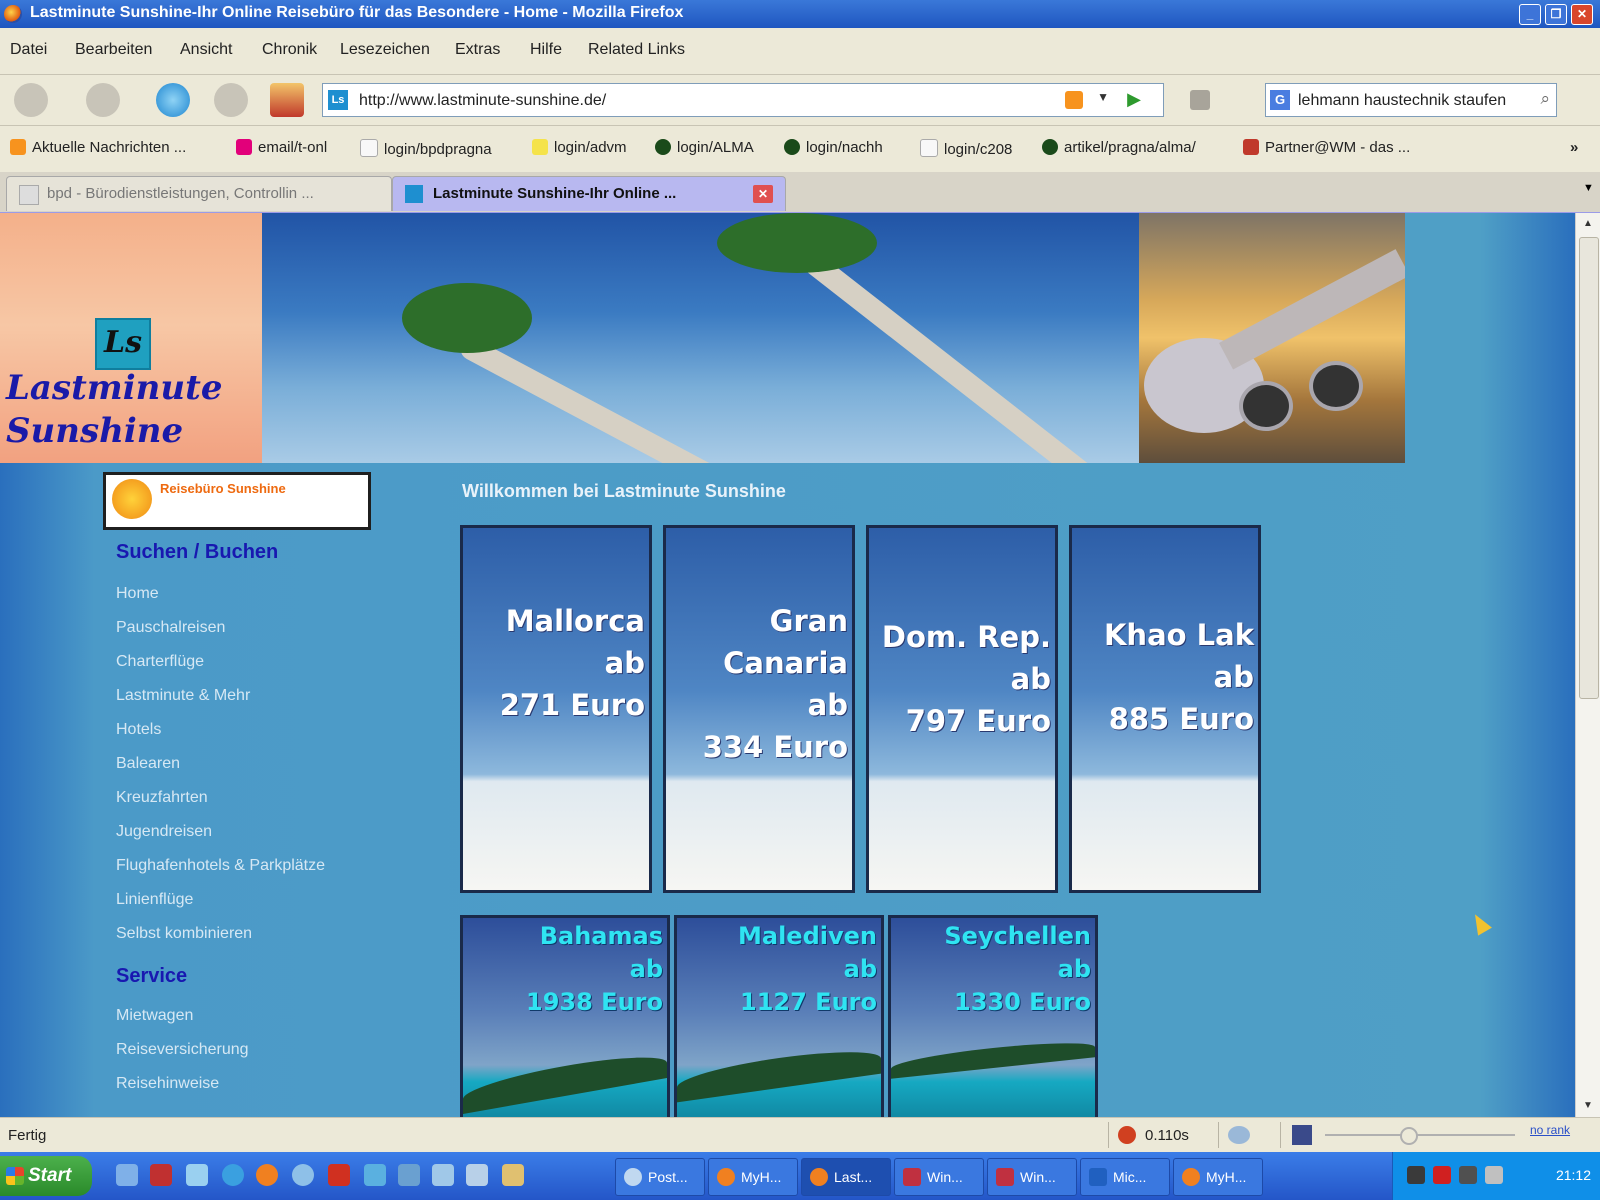 This screenshot has width=1600, height=1200. What do you see at coordinates (164, 832) in the screenshot?
I see `sidebar-item-jugendreisen: Jugendreisen` at bounding box center [164, 832].